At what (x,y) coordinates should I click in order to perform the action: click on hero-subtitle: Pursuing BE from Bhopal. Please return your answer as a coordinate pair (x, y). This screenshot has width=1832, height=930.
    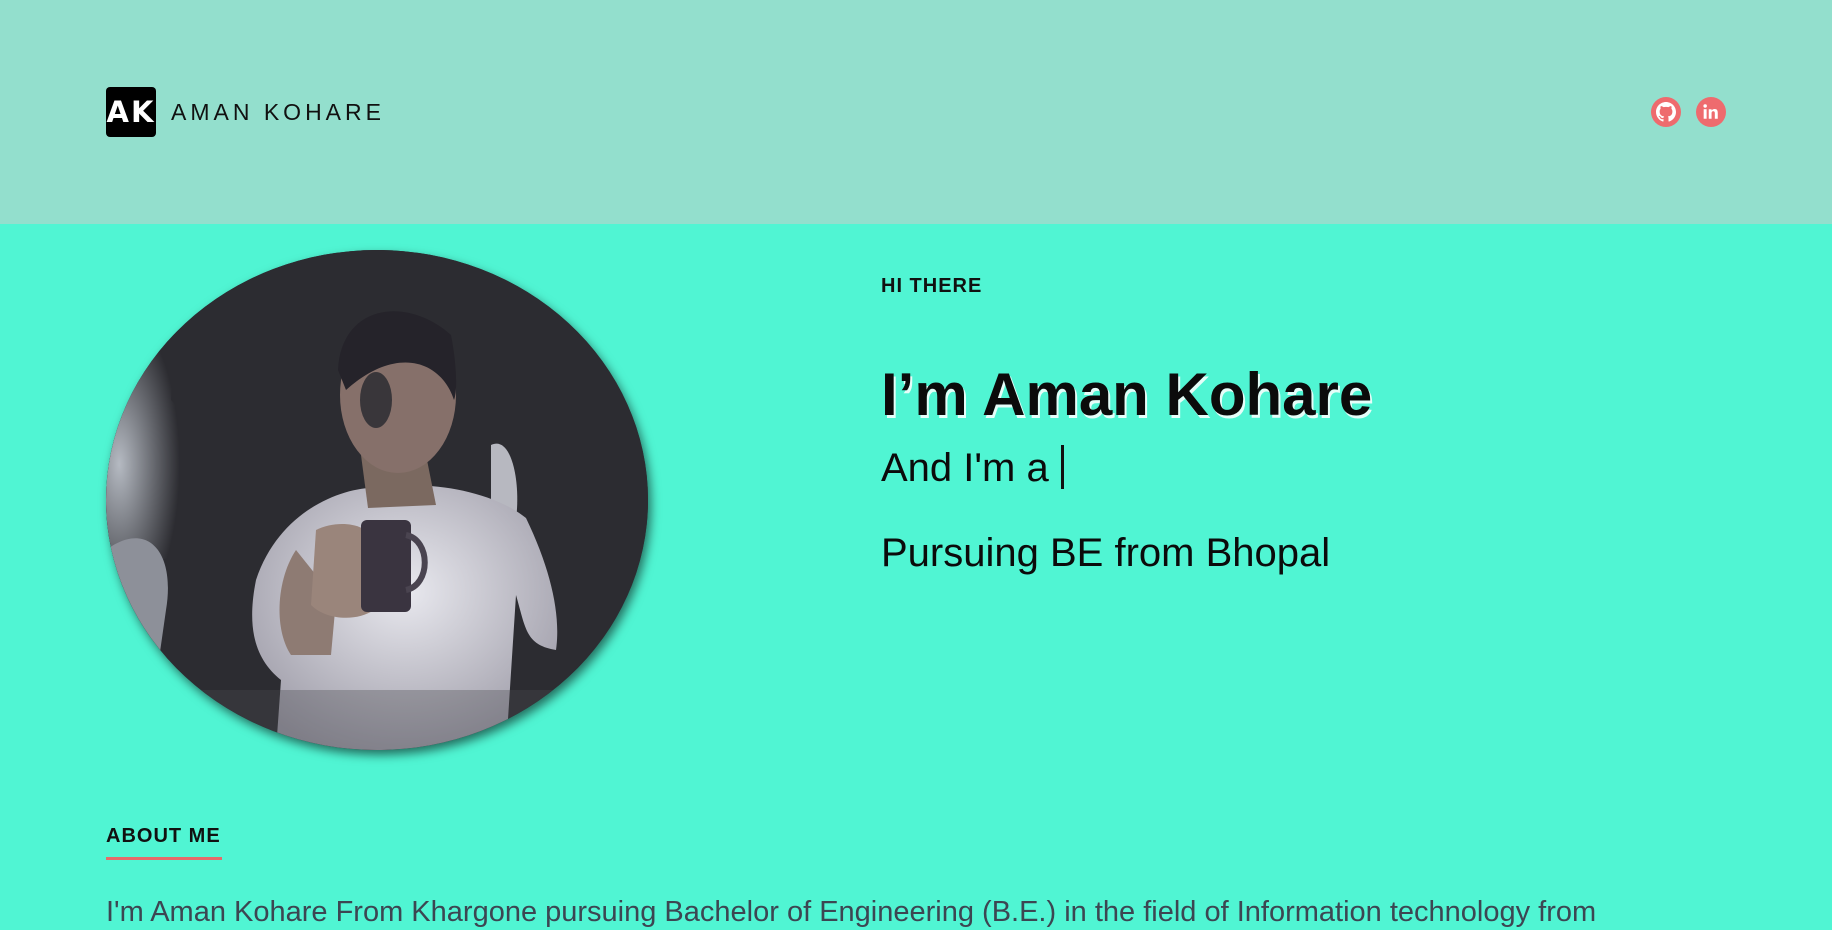
    Looking at the image, I should click on (1106, 553).